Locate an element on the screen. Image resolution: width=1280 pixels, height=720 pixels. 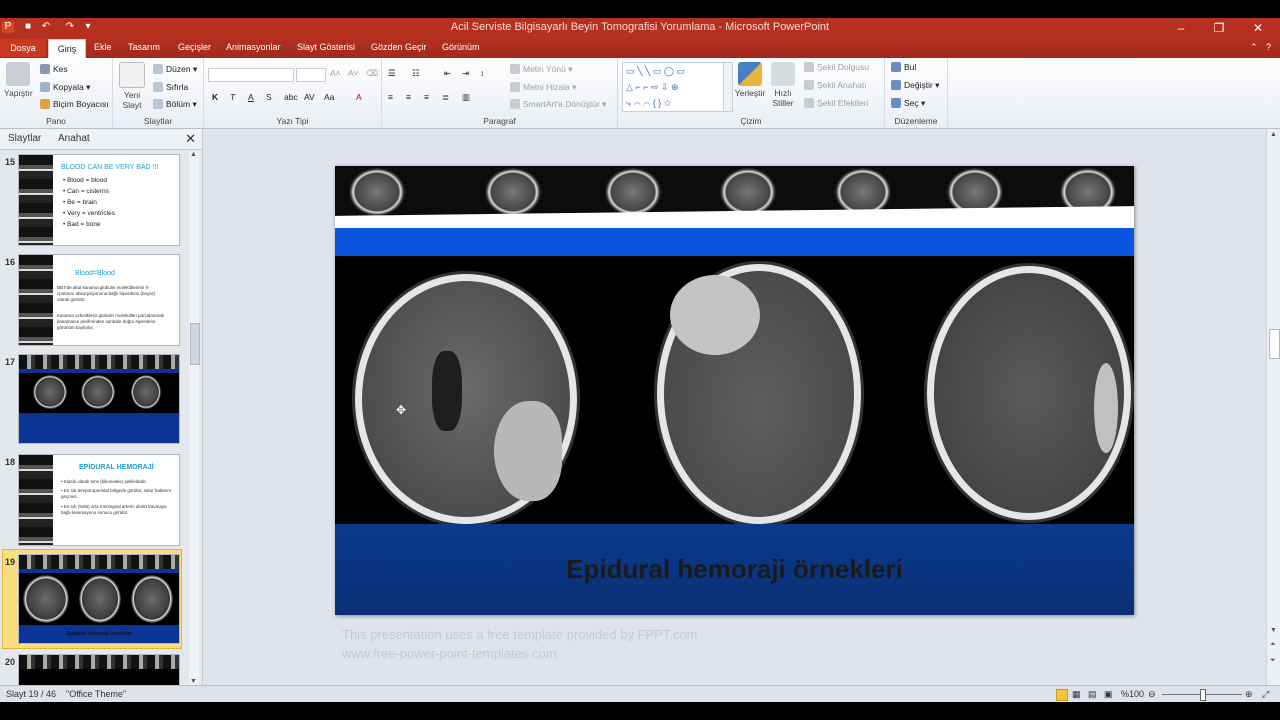
increase-indent-icon: ⇥ is located at coordinates (465, 73).